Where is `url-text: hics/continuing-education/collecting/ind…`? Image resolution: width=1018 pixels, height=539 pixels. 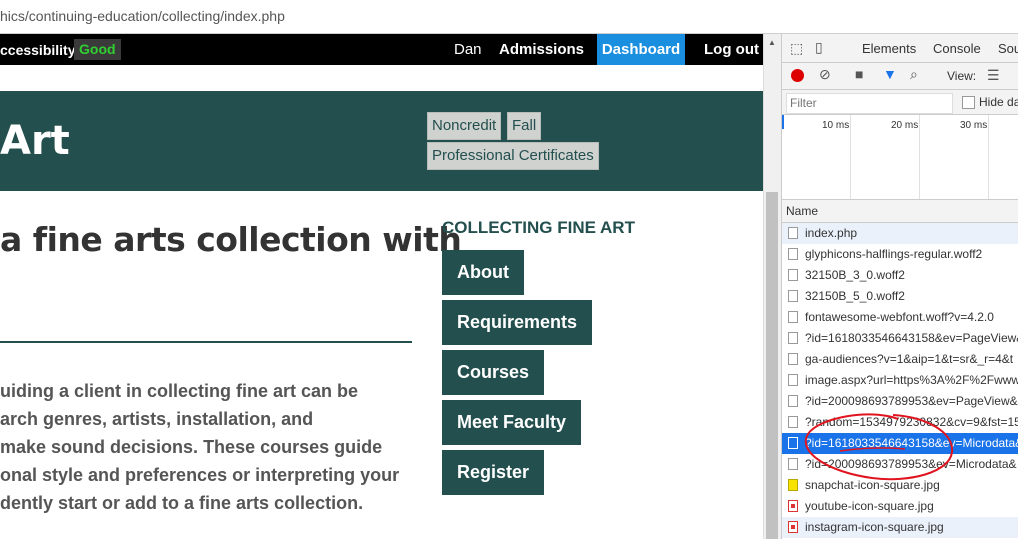
url-text: hics/continuing-education/collecting/ind… is located at coordinates (142, 16).